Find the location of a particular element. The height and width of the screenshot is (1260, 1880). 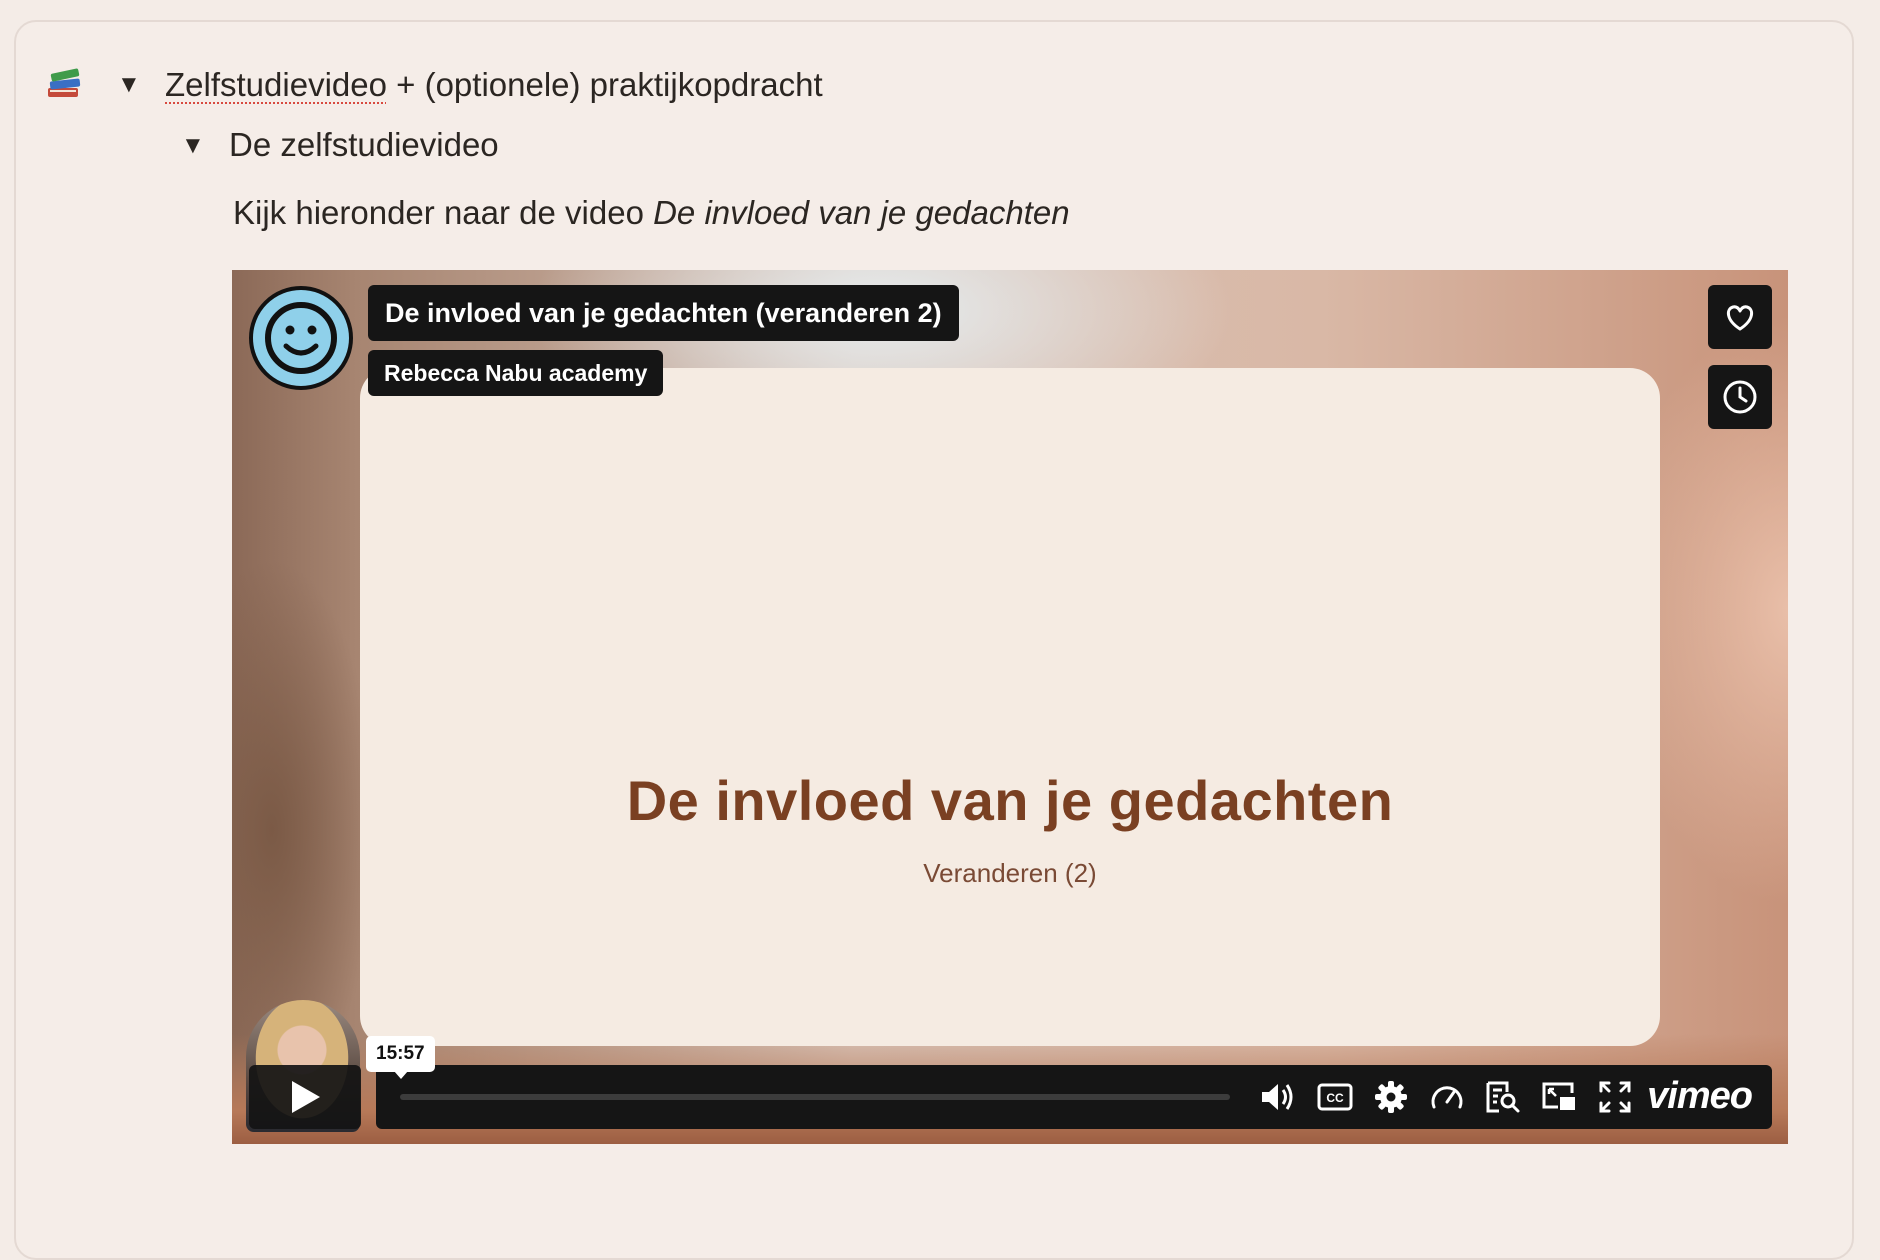

captions-button: CC is located at coordinates (1335, 1097).